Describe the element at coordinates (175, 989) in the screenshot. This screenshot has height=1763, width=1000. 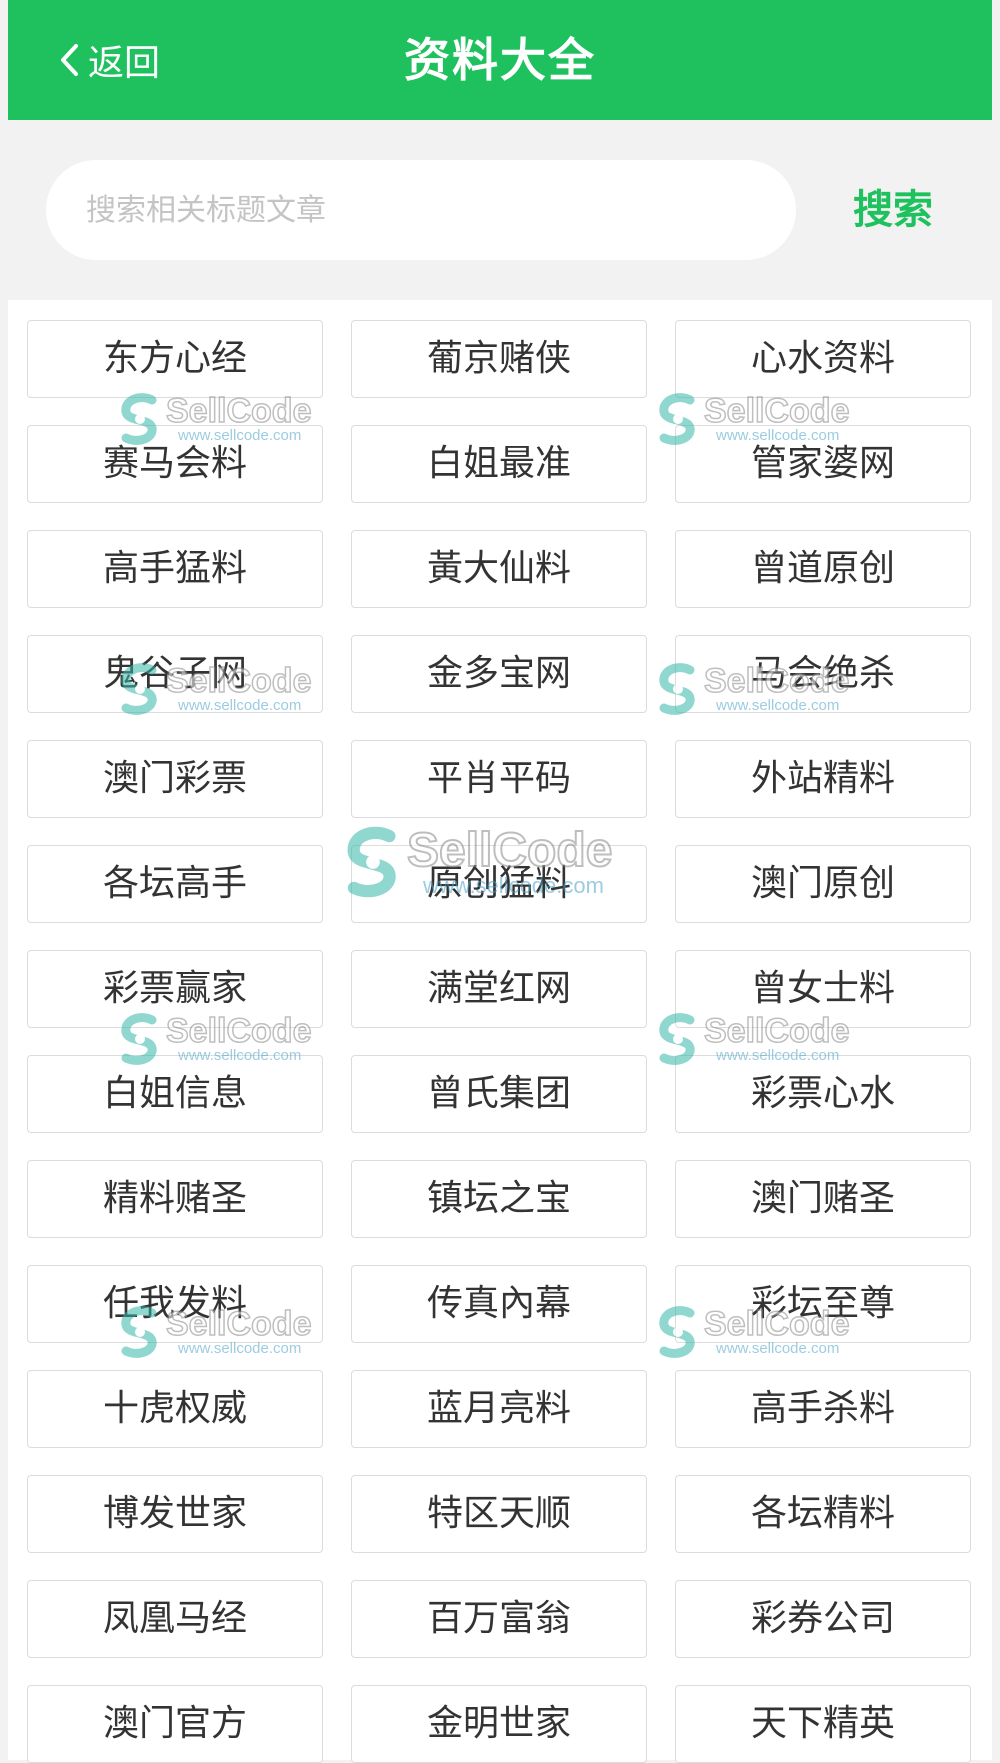
I see `grid-item: 彩票赢家` at that location.